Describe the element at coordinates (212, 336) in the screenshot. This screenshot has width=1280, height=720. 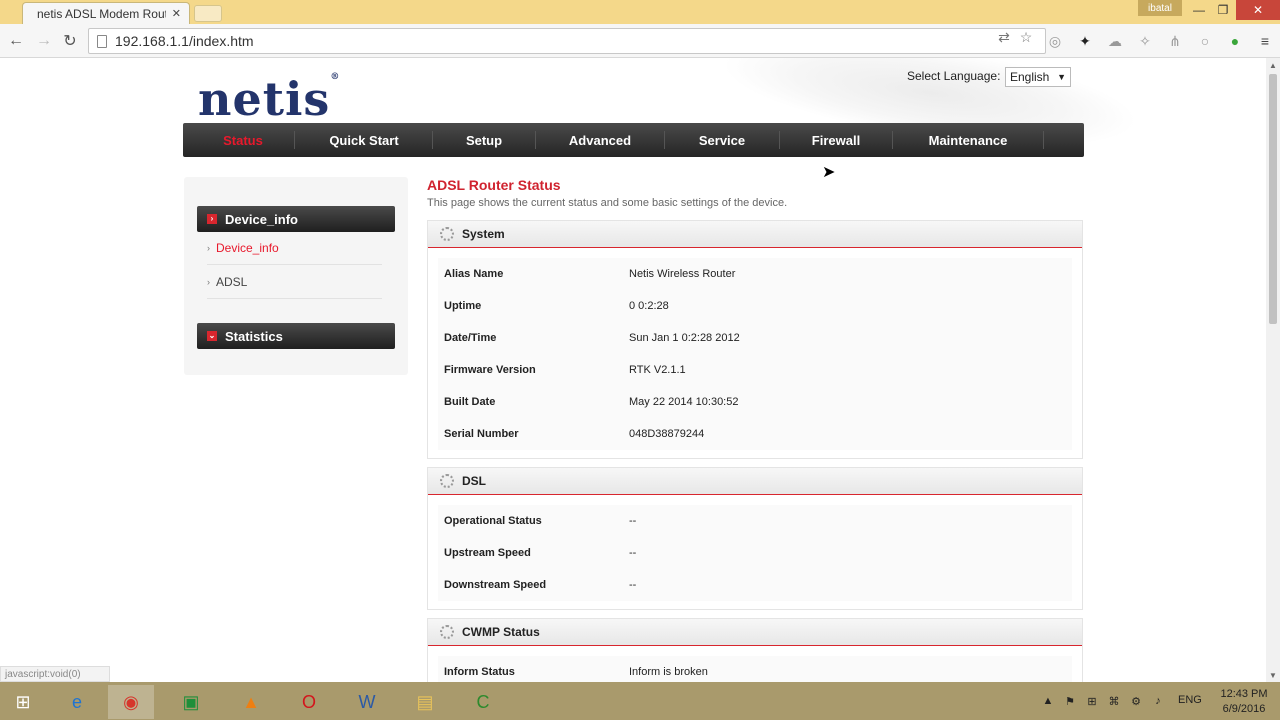
I see `expand-arrow-icon: ⌄` at that location.